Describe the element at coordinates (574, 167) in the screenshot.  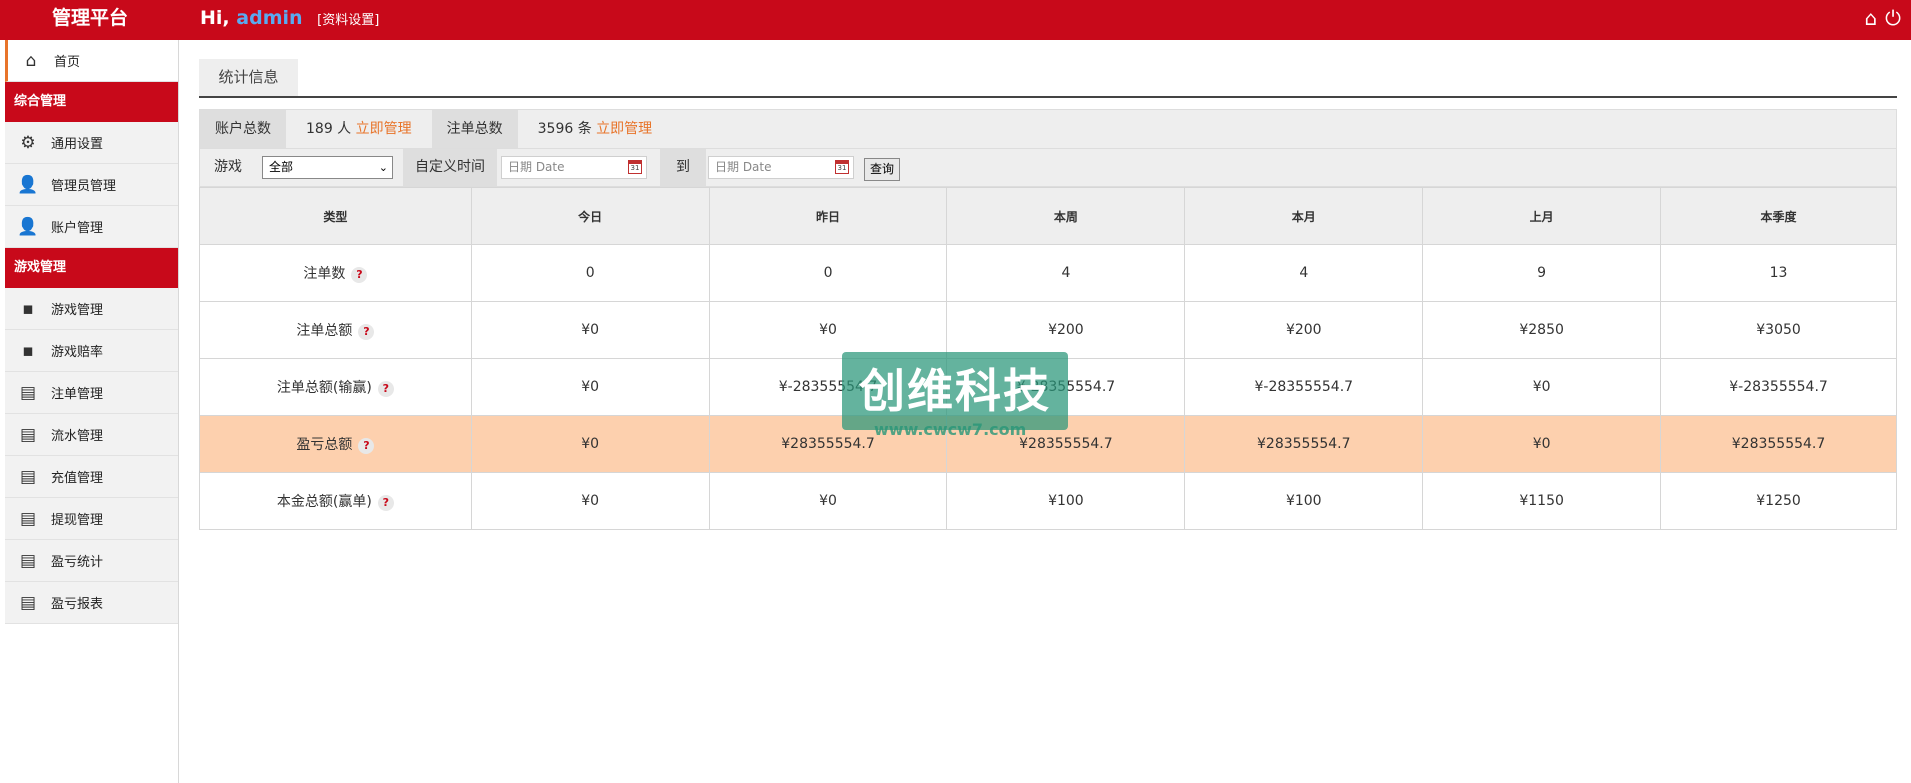
I see `date-from-input: 日期 Date 31` at that location.